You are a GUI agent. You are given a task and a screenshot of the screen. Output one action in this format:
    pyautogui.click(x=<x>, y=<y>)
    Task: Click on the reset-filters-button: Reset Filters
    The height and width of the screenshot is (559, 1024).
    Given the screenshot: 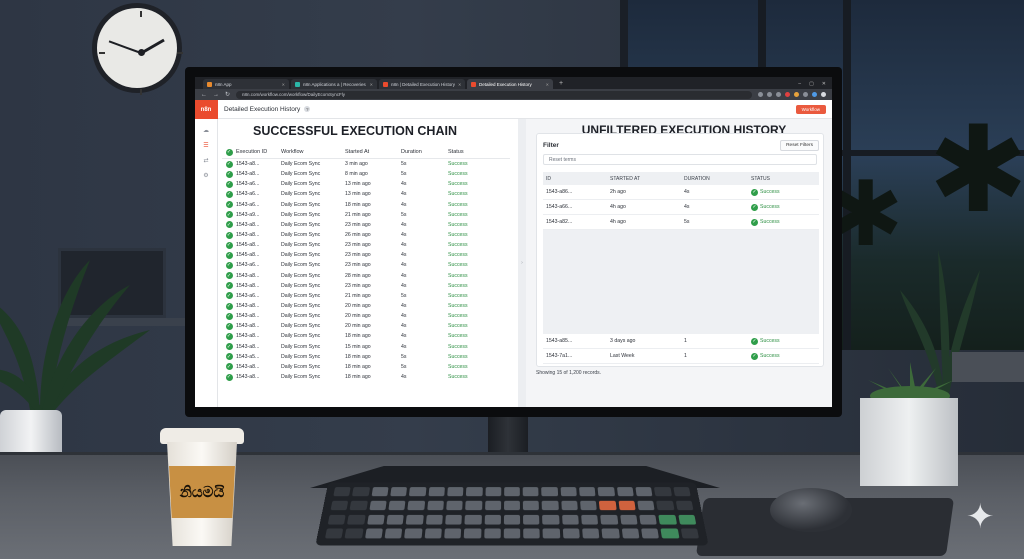 What is the action you would take?
    pyautogui.click(x=799, y=145)
    